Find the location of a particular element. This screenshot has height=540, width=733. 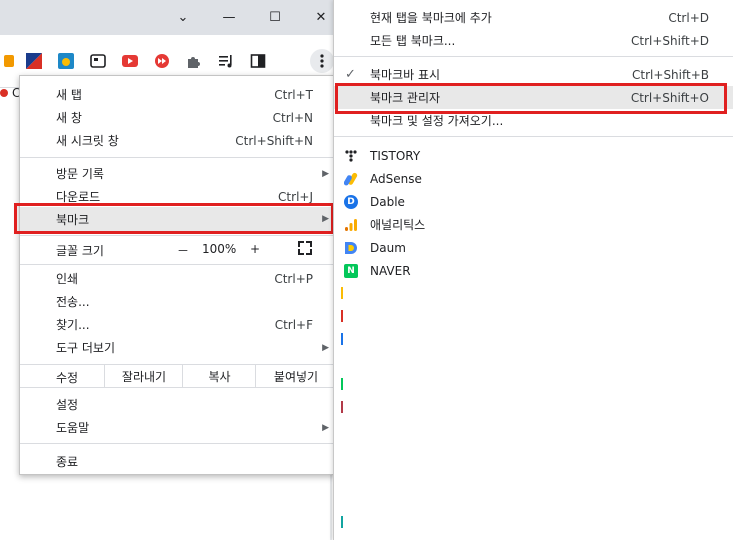

adsense-icon is located at coordinates (351, 179).